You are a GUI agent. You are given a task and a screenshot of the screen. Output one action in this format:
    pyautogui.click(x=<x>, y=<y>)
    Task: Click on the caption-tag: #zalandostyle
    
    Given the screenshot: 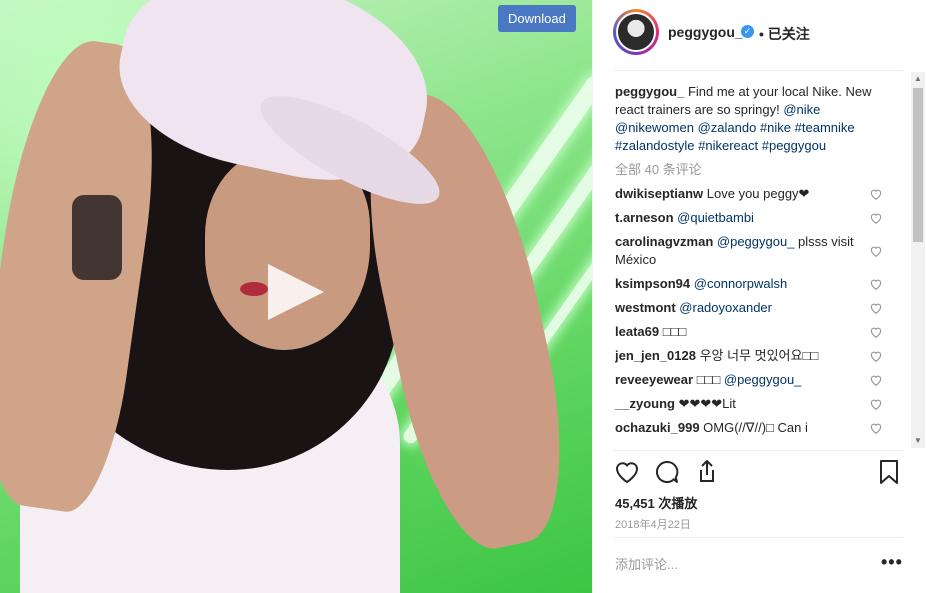 What is the action you would take?
    pyautogui.click(x=655, y=145)
    